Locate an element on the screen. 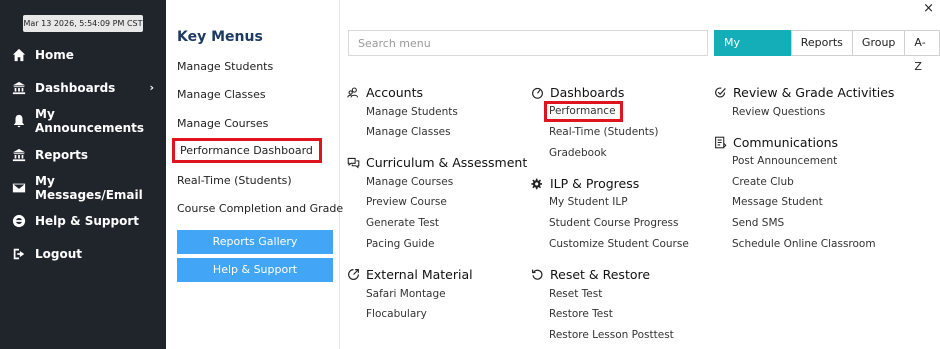 The width and height of the screenshot is (940, 349). sidebar-item-home: Home is located at coordinates (83, 55).